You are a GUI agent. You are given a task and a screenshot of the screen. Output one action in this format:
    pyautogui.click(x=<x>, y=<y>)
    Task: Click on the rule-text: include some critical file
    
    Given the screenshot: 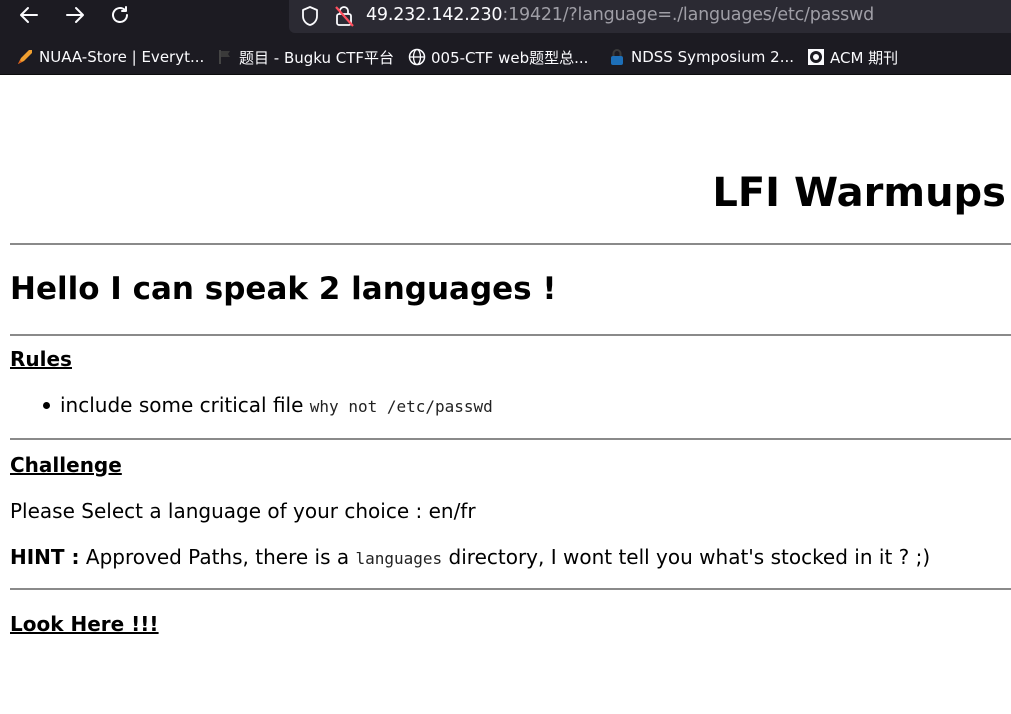 What is the action you would take?
    pyautogui.click(x=185, y=405)
    